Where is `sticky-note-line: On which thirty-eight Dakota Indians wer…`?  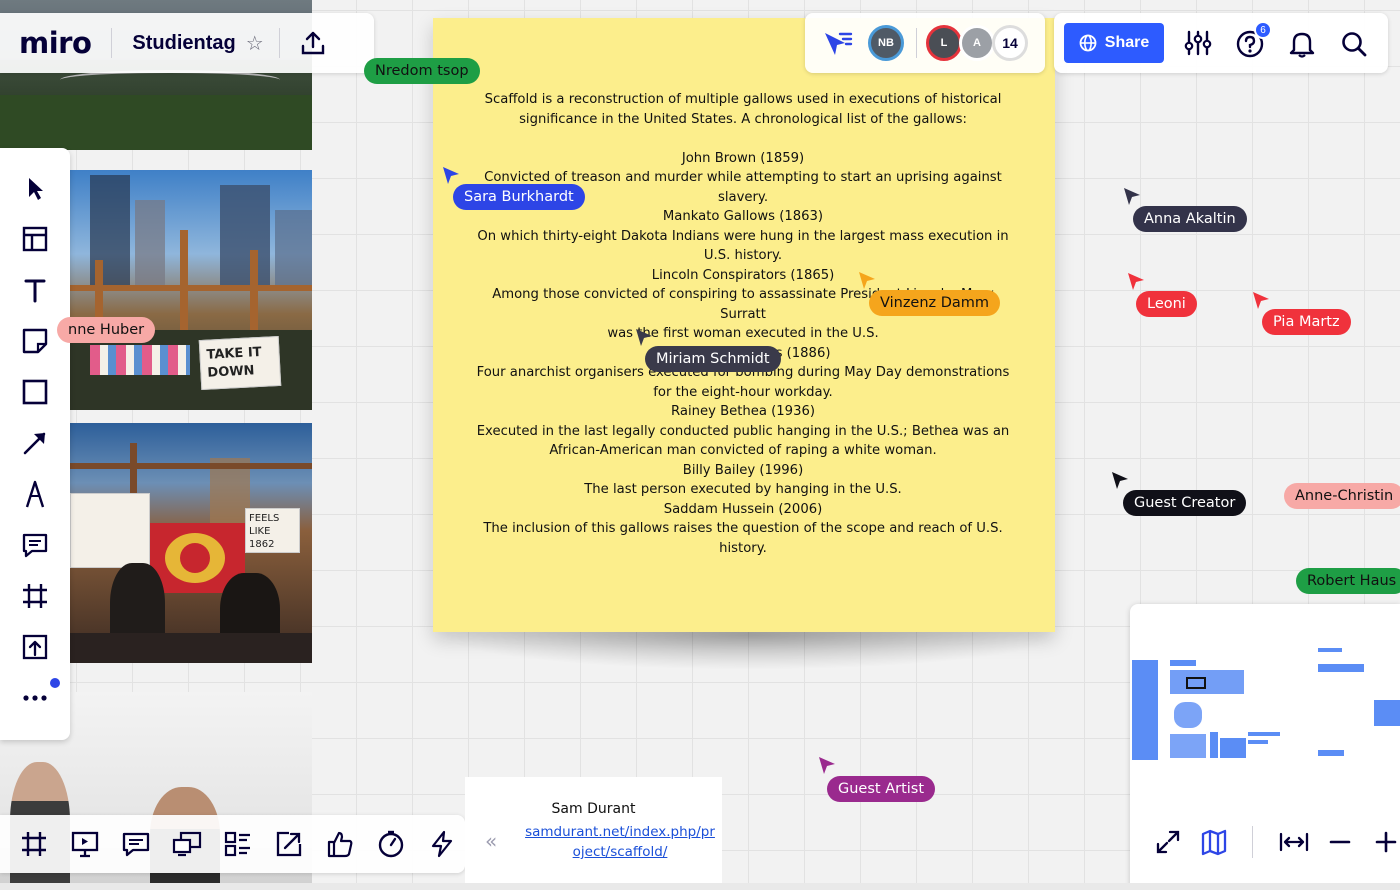
sticky-note-line: On which thirty-eight Dakota Indians wer… is located at coordinates (743, 236).